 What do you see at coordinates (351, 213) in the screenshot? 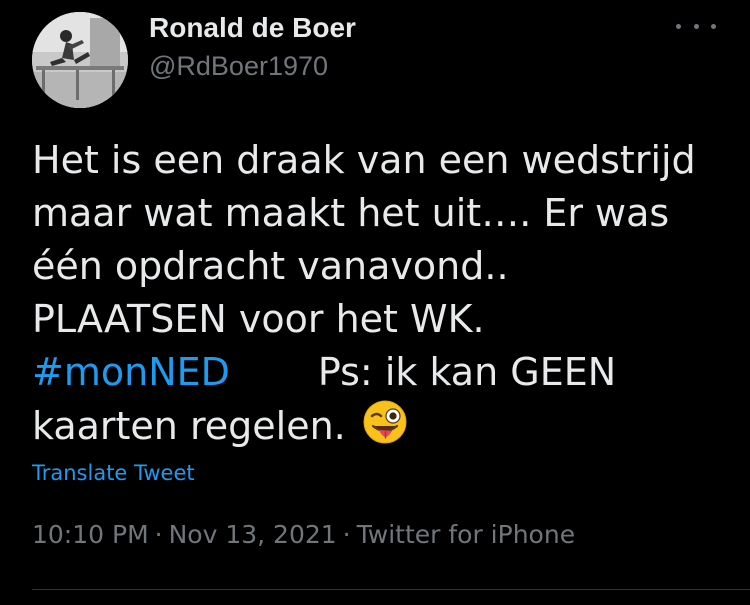
I see `tweet-text-line: maar wat maakt het uit…. Er was` at bounding box center [351, 213].